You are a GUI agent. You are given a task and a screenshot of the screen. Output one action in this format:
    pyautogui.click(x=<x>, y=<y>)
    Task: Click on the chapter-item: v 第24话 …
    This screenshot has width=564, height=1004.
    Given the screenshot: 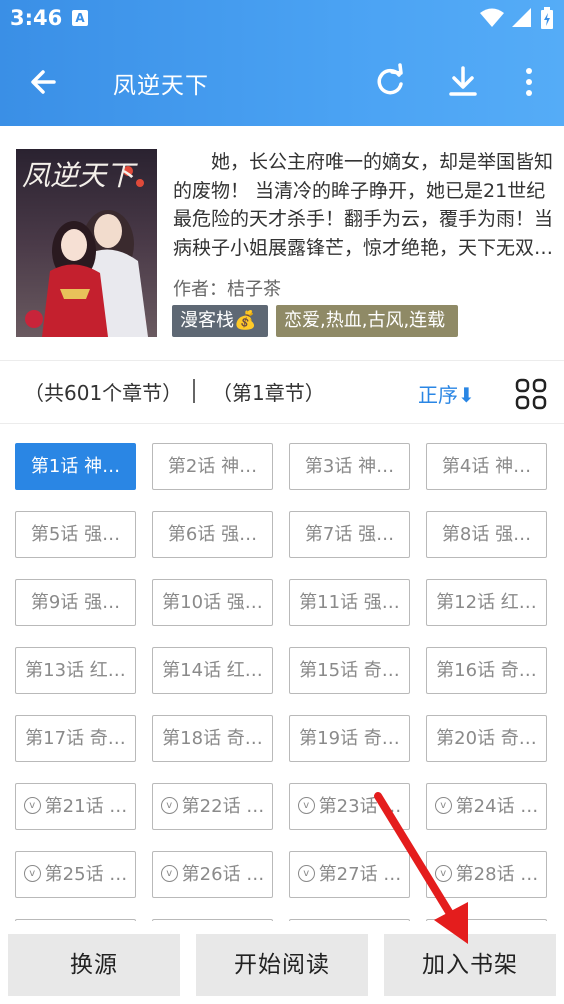 What is the action you would take?
    pyautogui.click(x=486, y=806)
    